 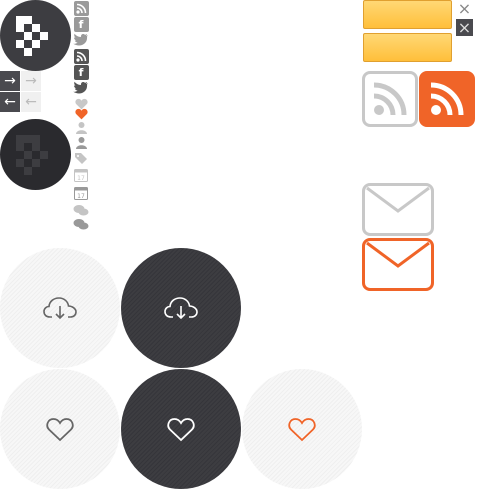 I want to click on next-arrow-button-dark: →, so click(x=10, y=81).